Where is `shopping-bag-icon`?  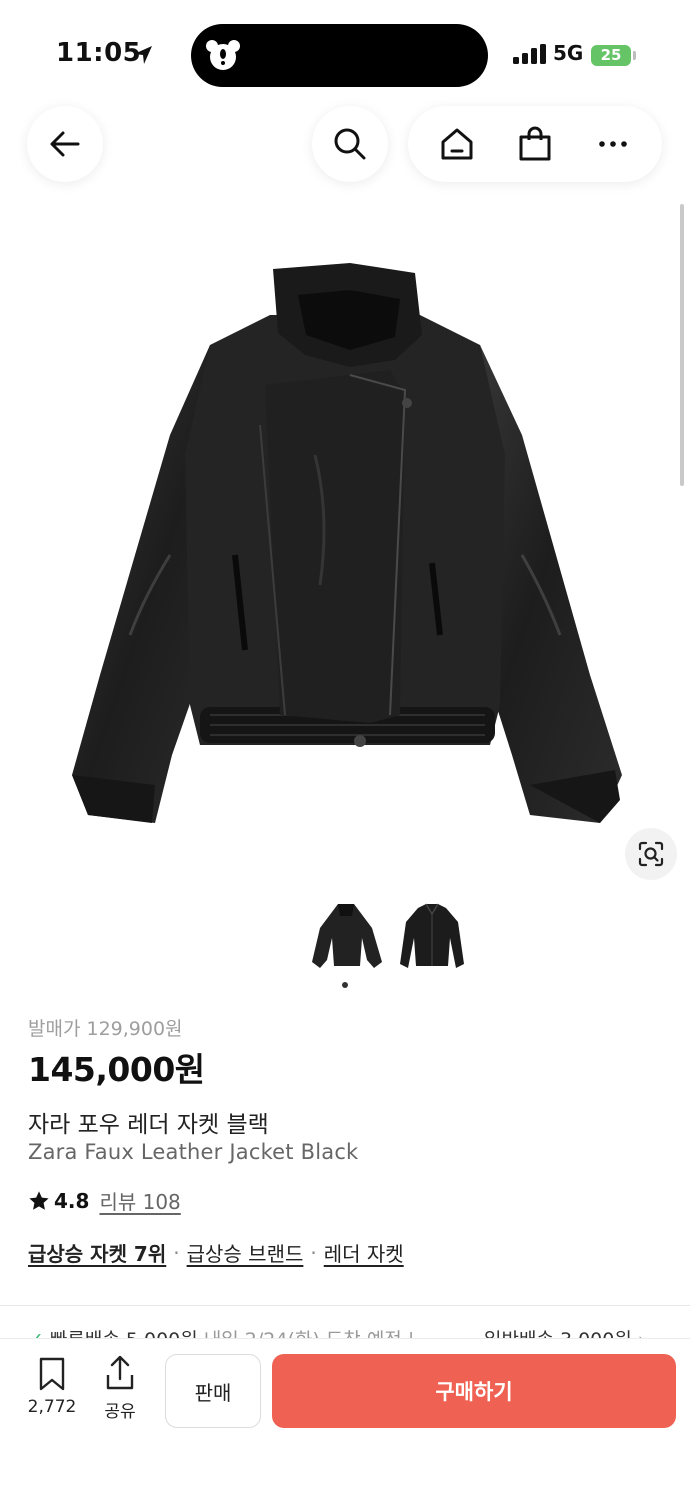 shopping-bag-icon is located at coordinates (535, 143).